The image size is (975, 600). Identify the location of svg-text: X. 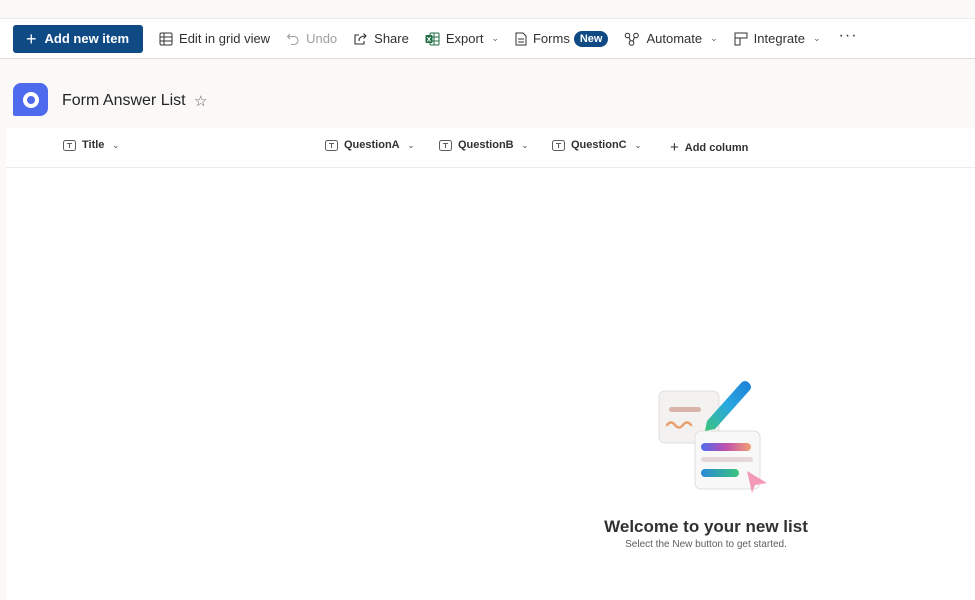
(429, 39).